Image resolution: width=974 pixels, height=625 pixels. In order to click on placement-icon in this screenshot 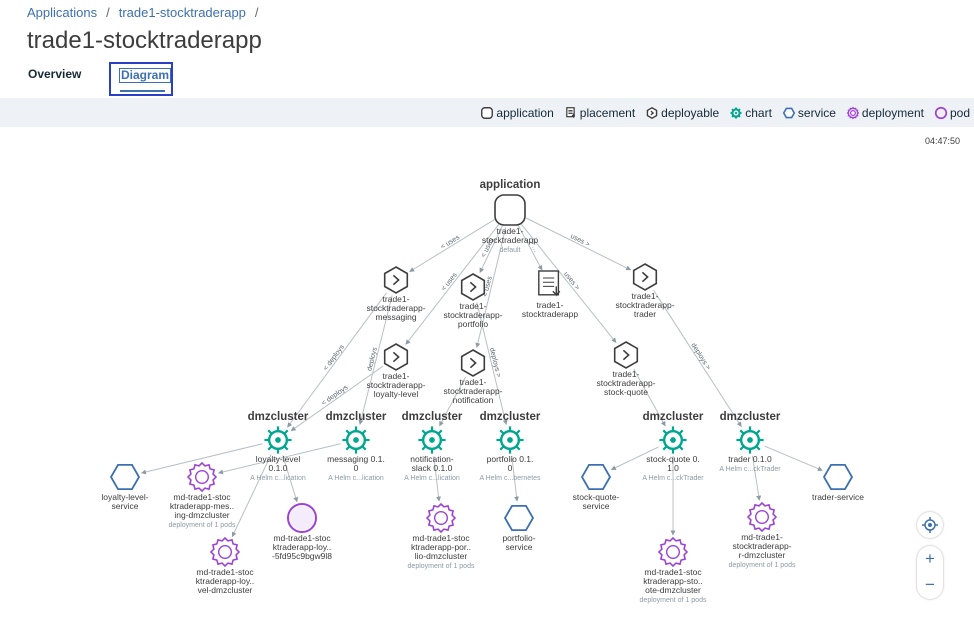, I will do `click(549, 283)`.